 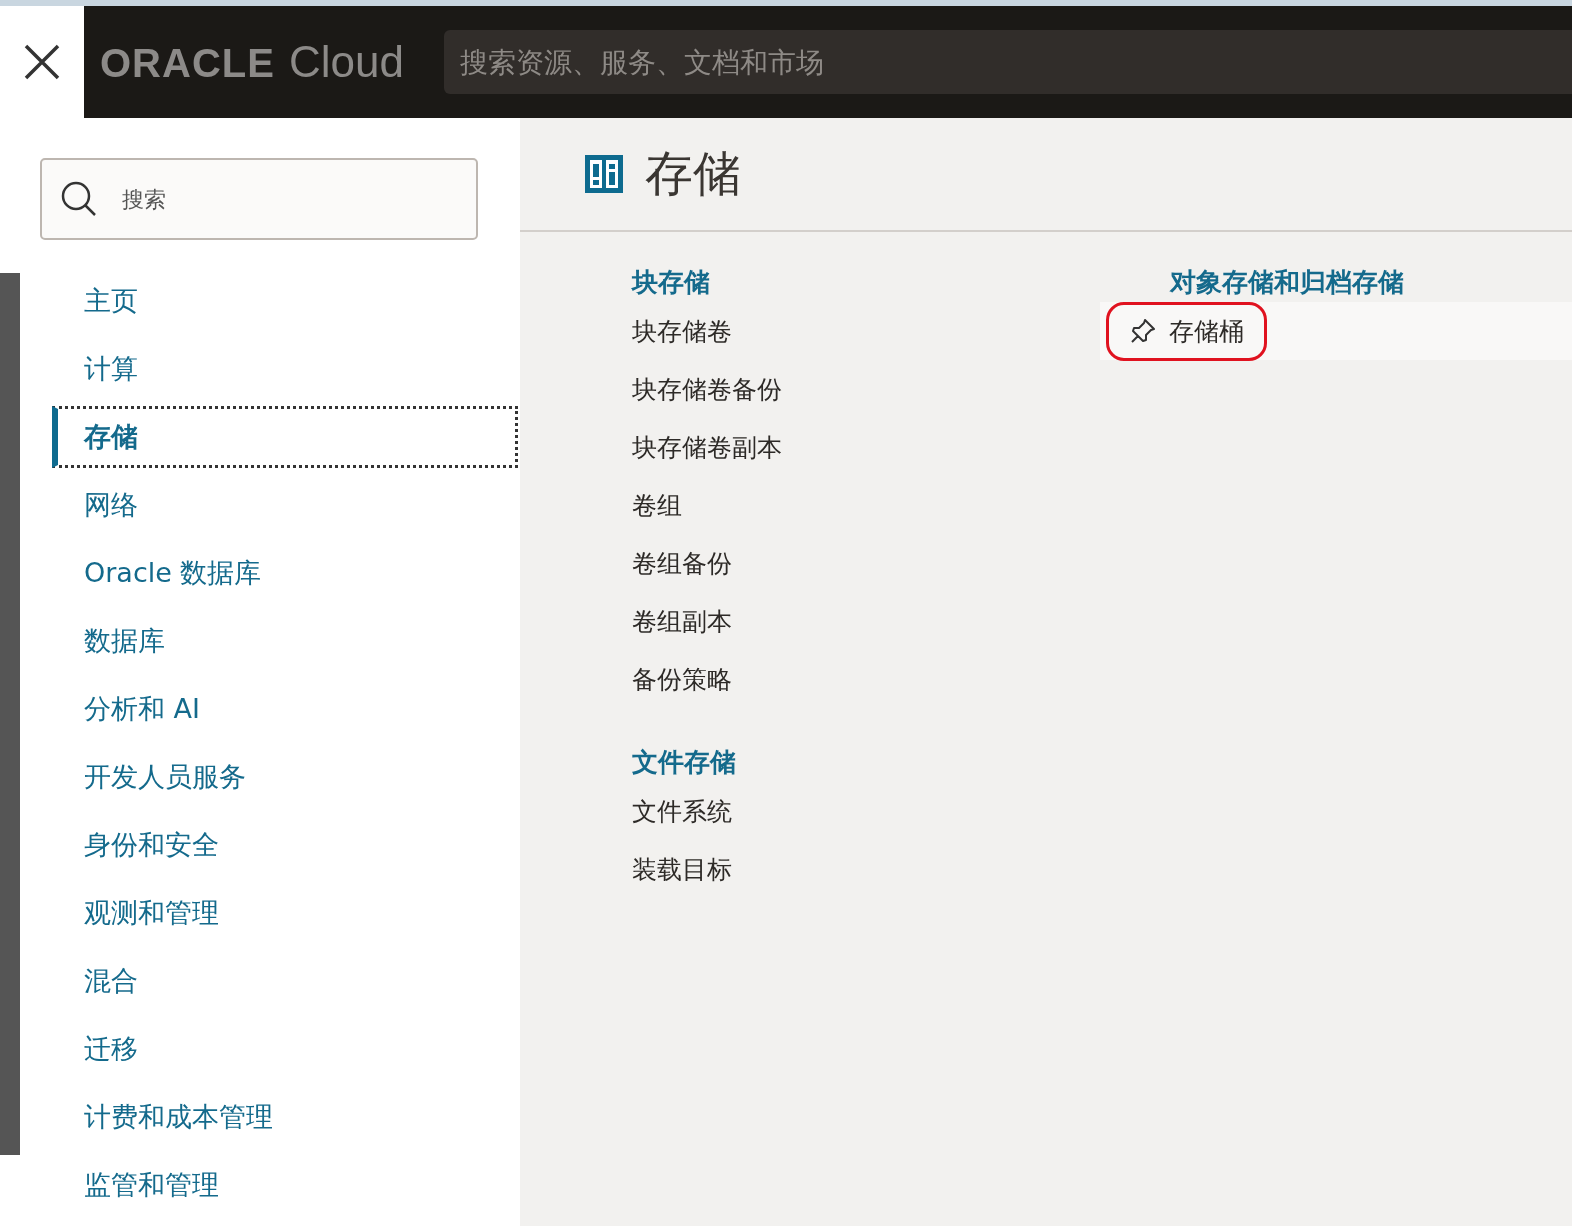 I want to click on section-heading: 块存储, so click(x=671, y=282).